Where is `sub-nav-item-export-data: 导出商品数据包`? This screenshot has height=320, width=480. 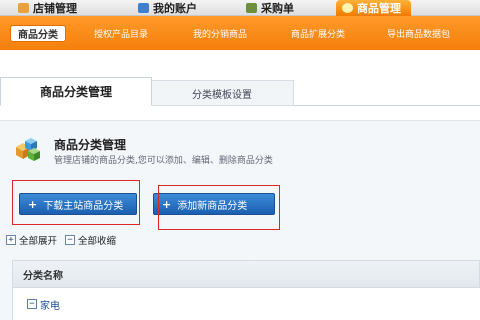 sub-nav-item-export-data: 导出商品数据包 is located at coordinates (418, 33).